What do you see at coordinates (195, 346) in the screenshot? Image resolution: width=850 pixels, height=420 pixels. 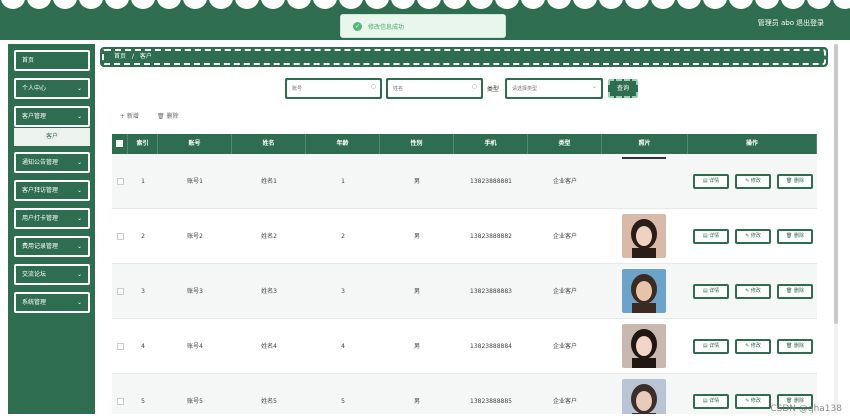 I see `row-account: 账号4` at bounding box center [195, 346].